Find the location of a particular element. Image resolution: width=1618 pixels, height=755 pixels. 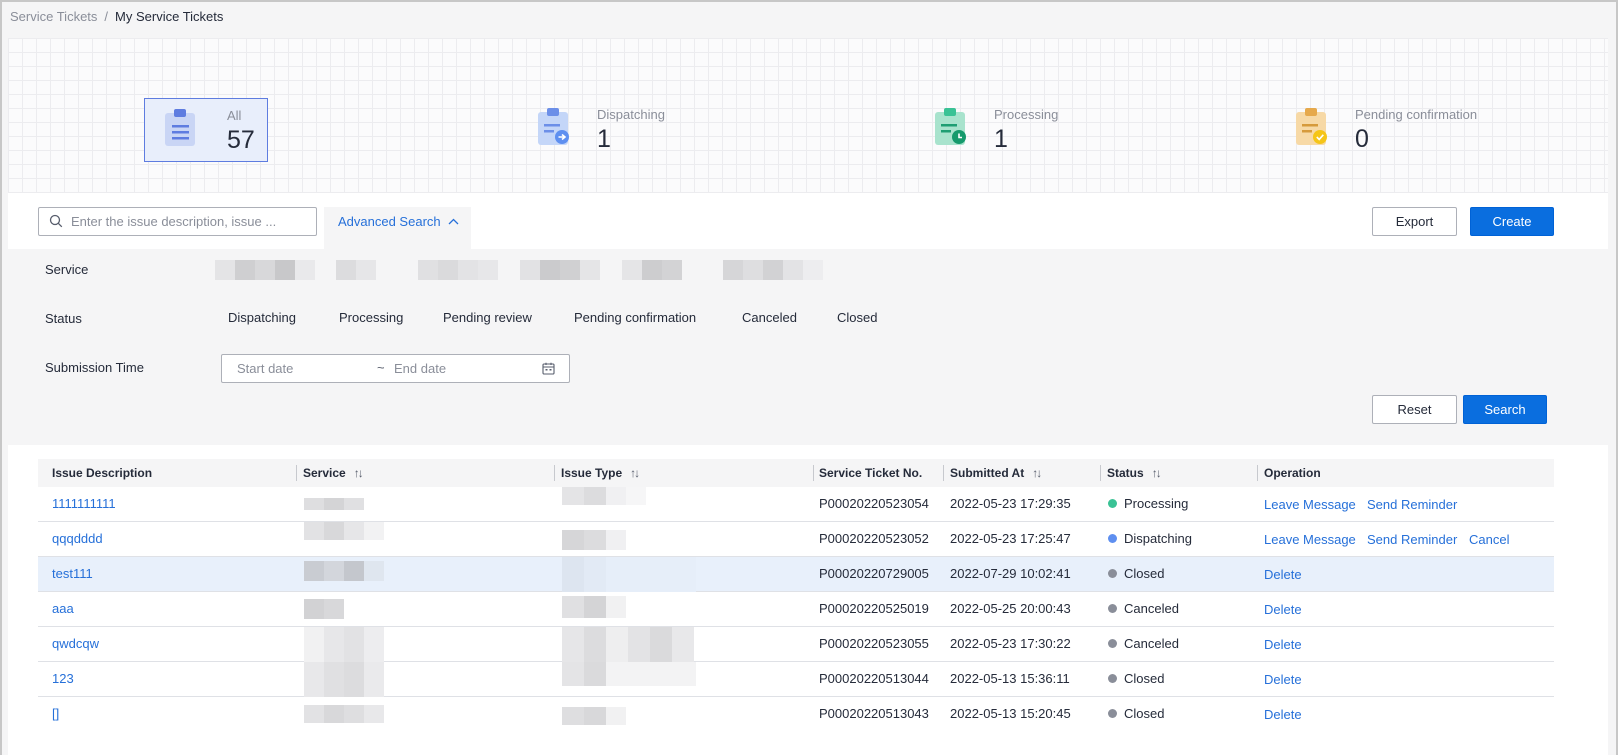

clipboard-dispatch-icon is located at coordinates (553, 126).